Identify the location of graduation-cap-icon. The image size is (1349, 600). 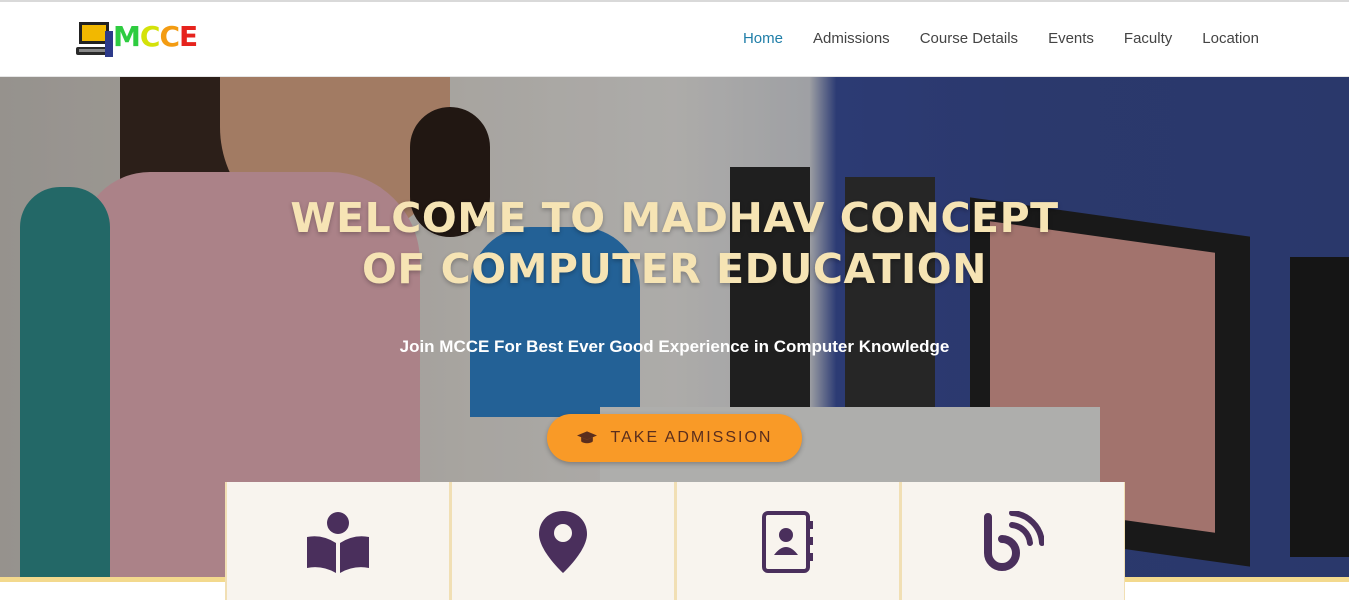
(586, 437).